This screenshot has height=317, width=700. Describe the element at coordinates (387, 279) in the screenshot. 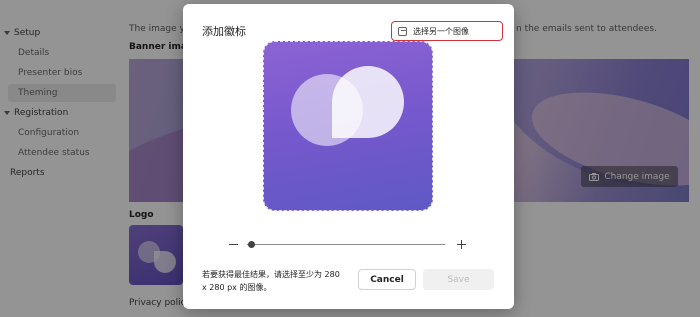

I see `cancel-button: Cancel` at that location.